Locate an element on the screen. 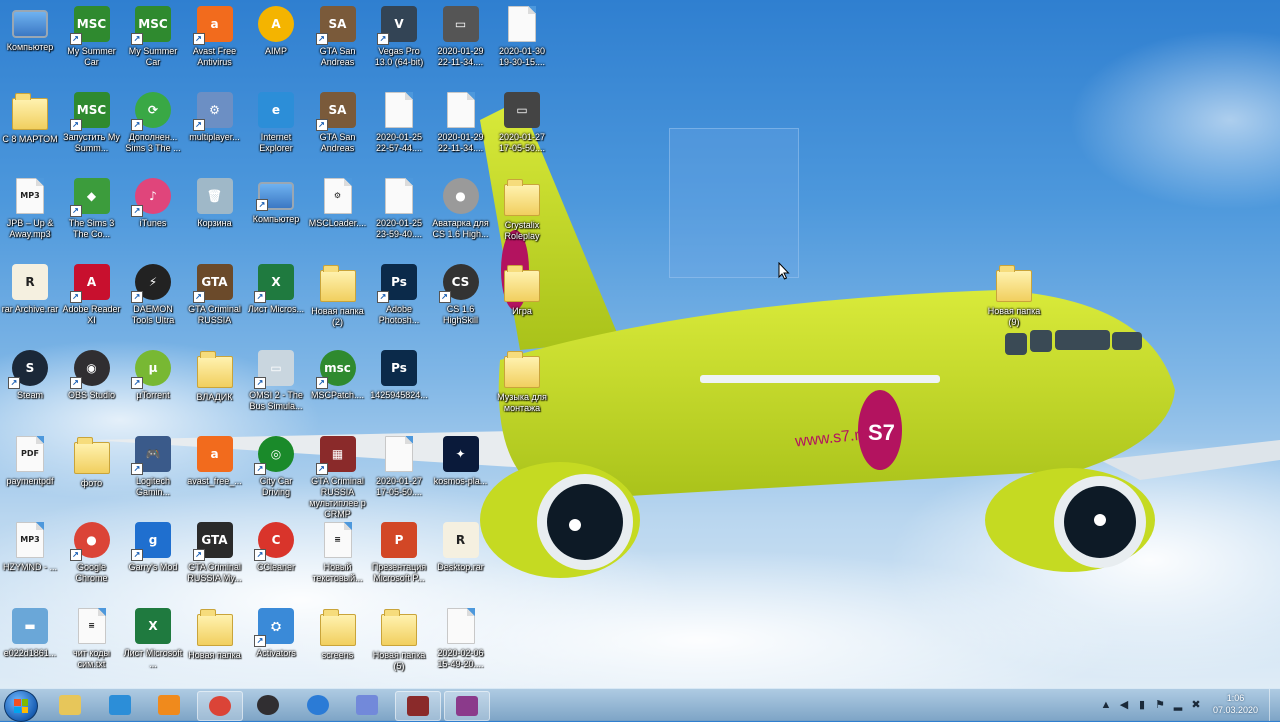 This screenshot has width=1280, height=722. desktop-icon: ♪ ↗ iTunes is located at coordinates (153, 203).